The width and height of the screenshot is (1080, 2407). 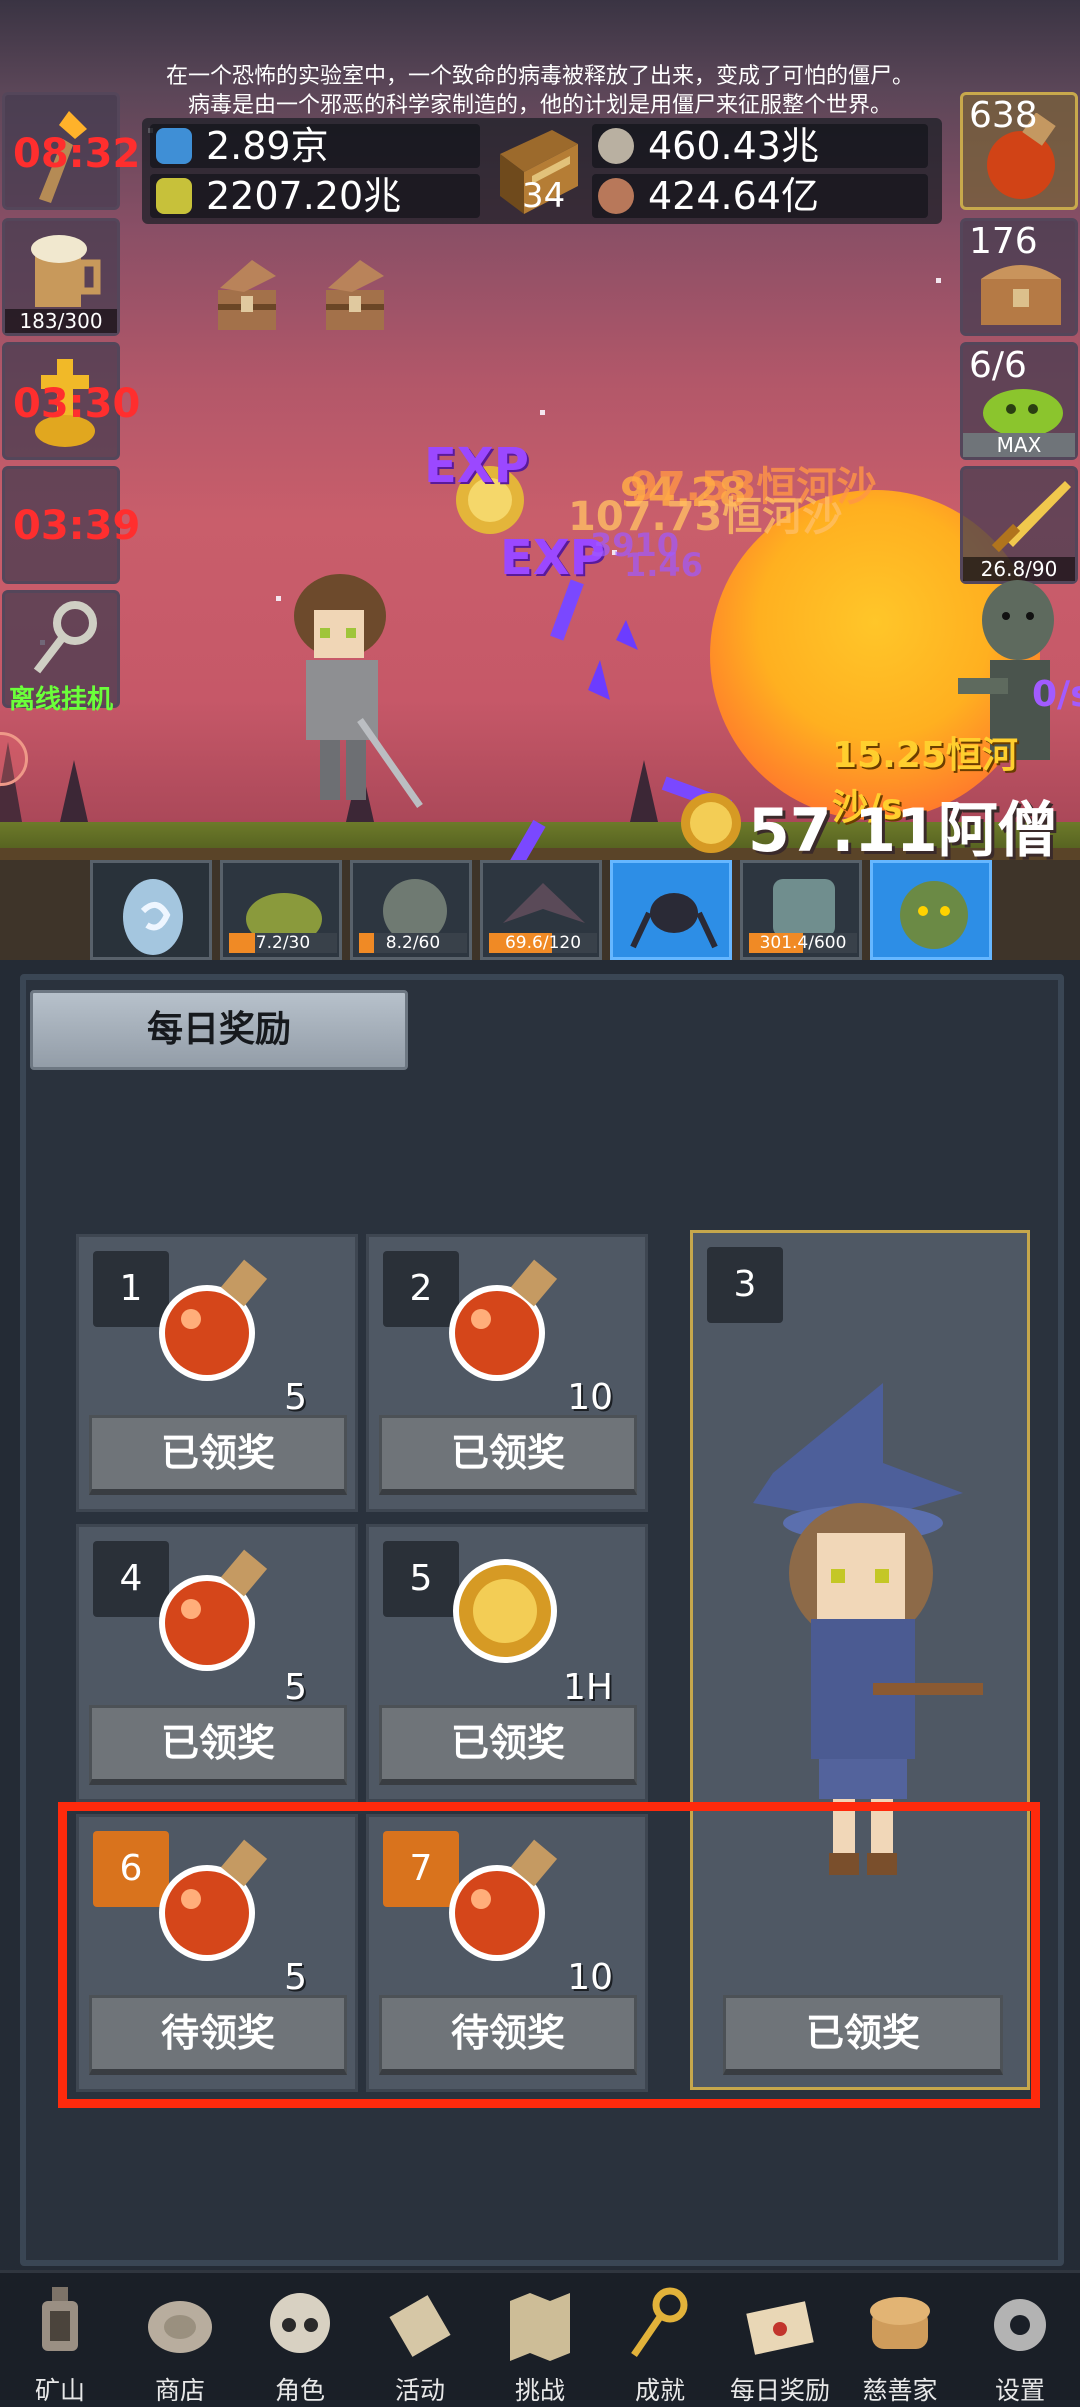 What do you see at coordinates (537, 171) in the screenshot?
I see `book-button: 34` at bounding box center [537, 171].